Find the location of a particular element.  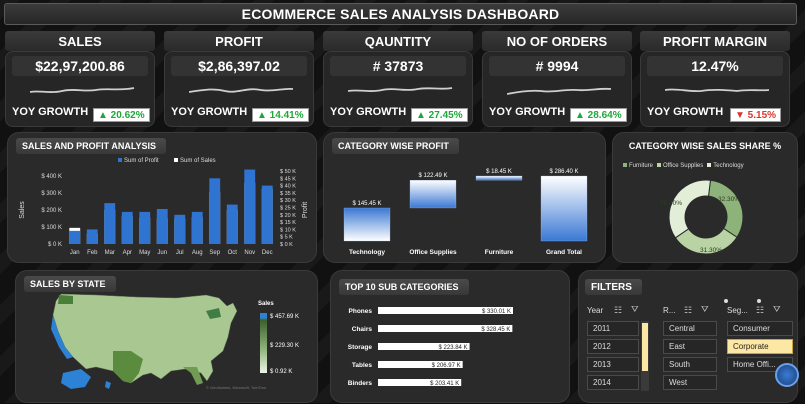

x-tick-label: Dec is located at coordinates (267, 253).